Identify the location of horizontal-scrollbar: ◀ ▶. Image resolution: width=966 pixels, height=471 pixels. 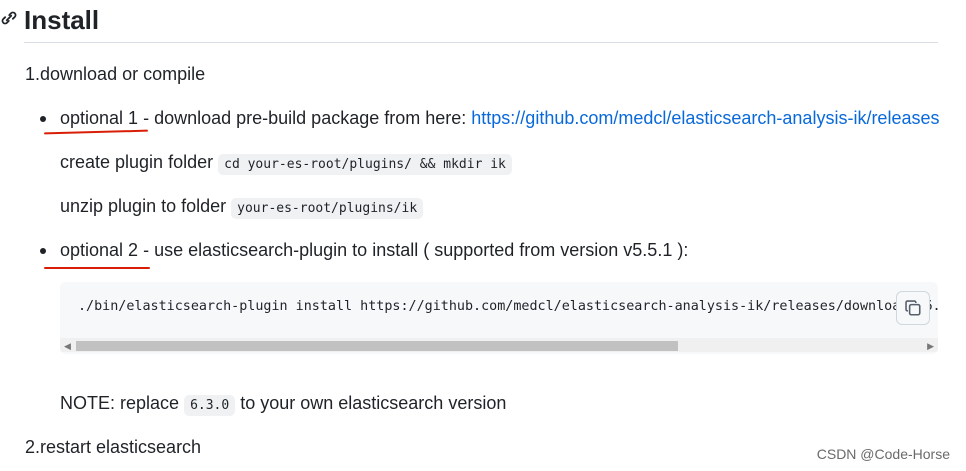
(499, 345).